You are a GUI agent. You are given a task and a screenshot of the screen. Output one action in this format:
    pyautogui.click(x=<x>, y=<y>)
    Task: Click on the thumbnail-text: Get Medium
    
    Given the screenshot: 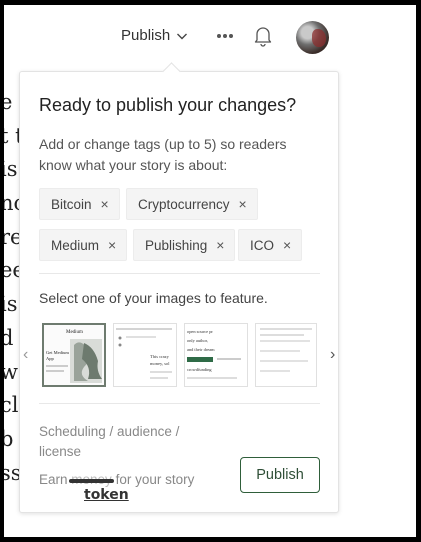 What is the action you would take?
    pyautogui.click(x=57, y=352)
    